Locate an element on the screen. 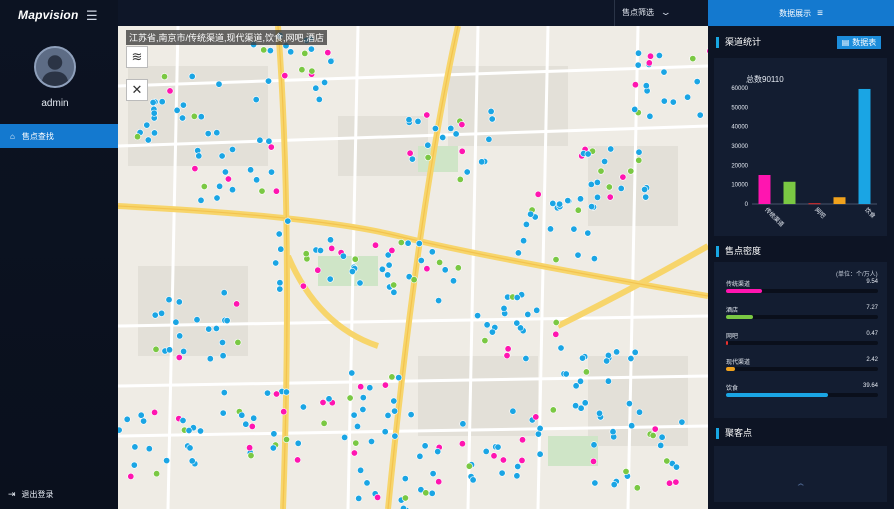 This screenshot has width=894, height=509. data-table-button: ▤ 数据表 is located at coordinates (859, 42).